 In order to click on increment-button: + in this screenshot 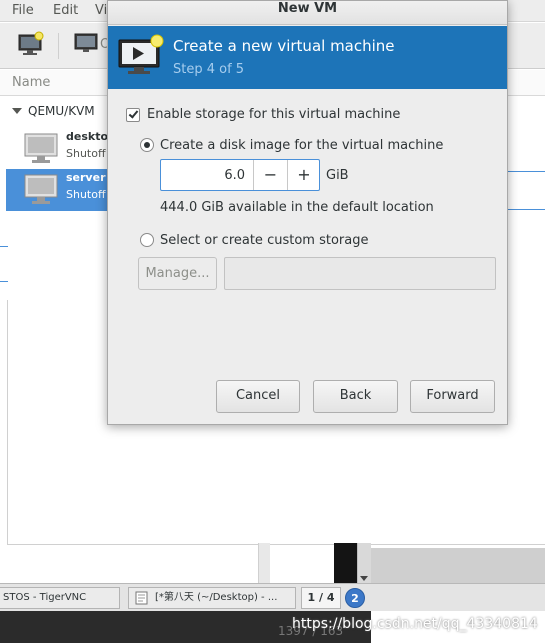, I will do `click(303, 175)`.